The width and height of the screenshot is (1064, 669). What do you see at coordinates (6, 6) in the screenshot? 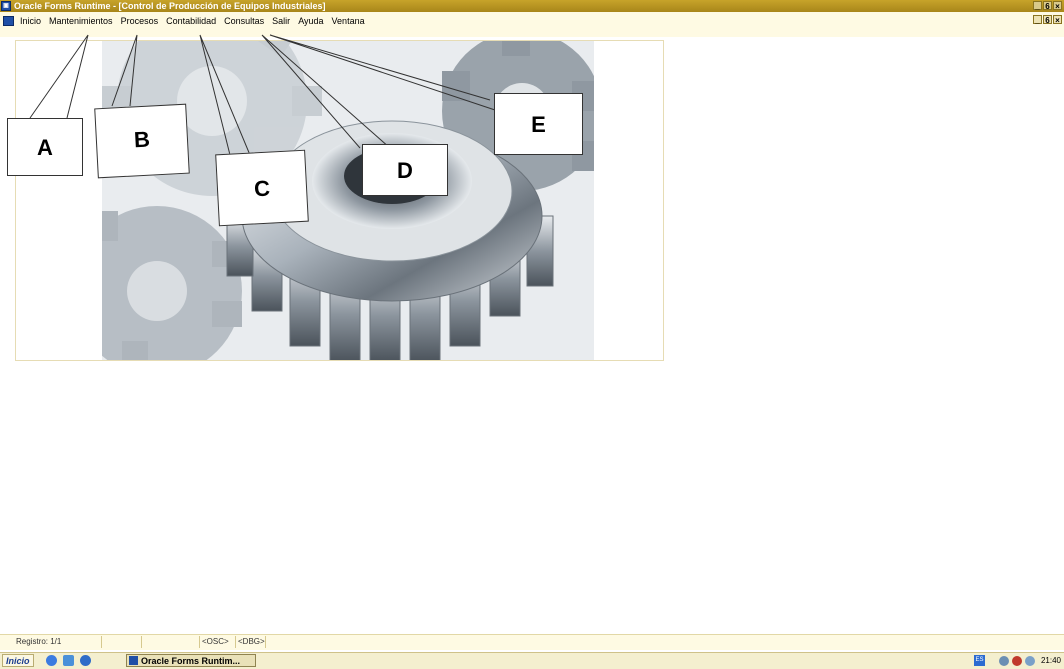
I see `oracle-forms-icon: ▣` at bounding box center [6, 6].